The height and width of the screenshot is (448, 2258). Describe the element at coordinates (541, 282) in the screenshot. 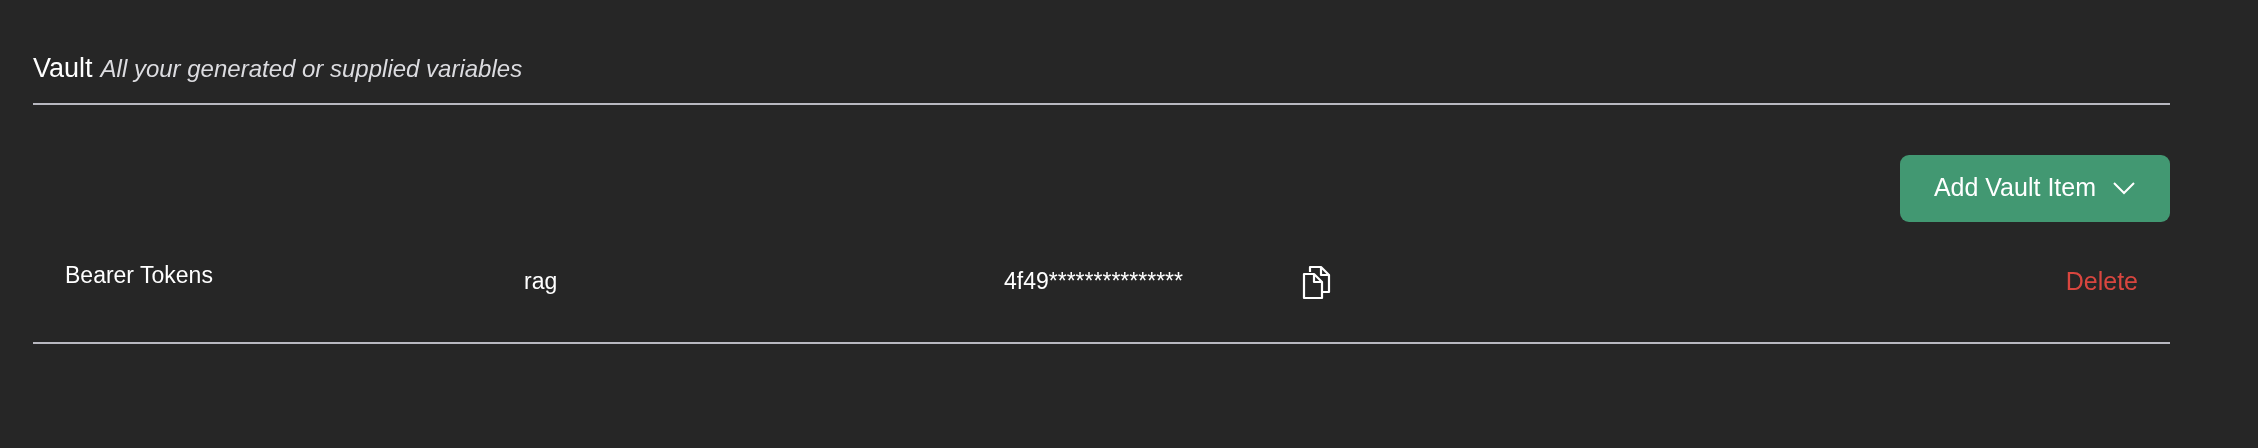

I see `item-name: rag` at that location.